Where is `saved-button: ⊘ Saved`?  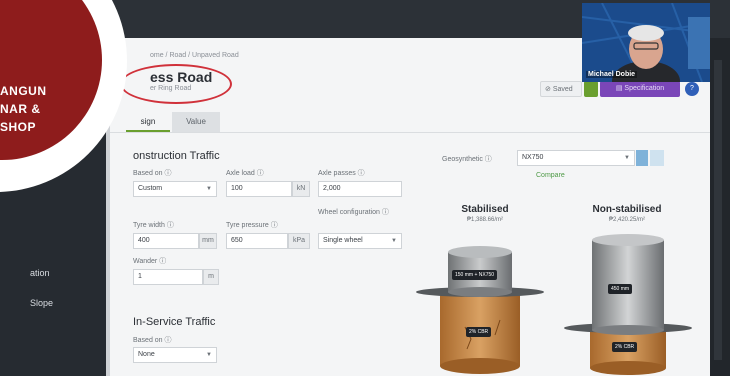
saved-button: ⊘ Saved is located at coordinates (561, 89).